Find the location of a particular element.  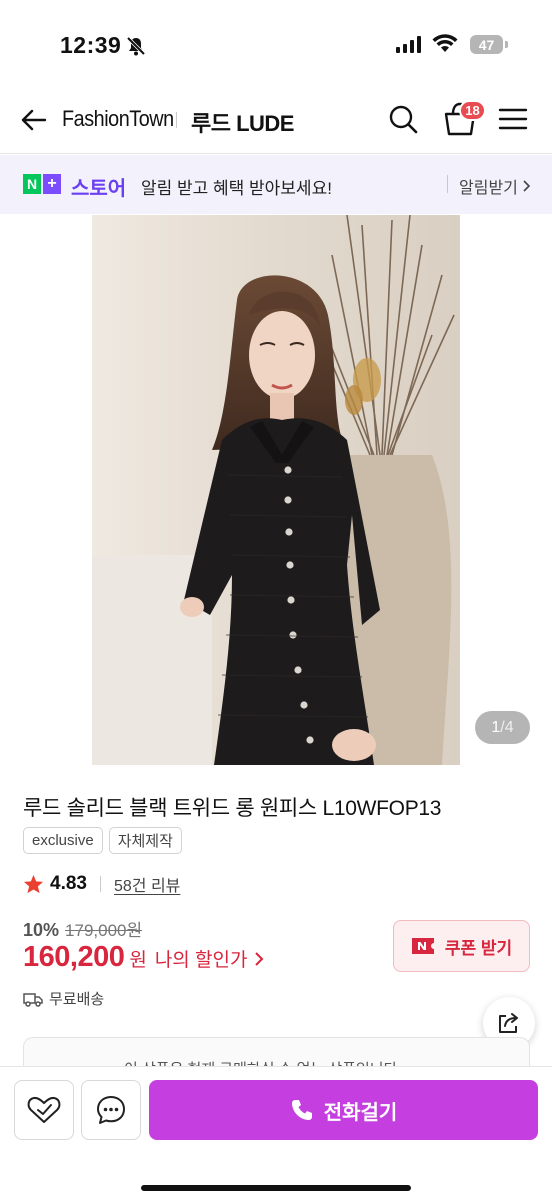

naver-plus-logo: N + is located at coordinates (42, 184).